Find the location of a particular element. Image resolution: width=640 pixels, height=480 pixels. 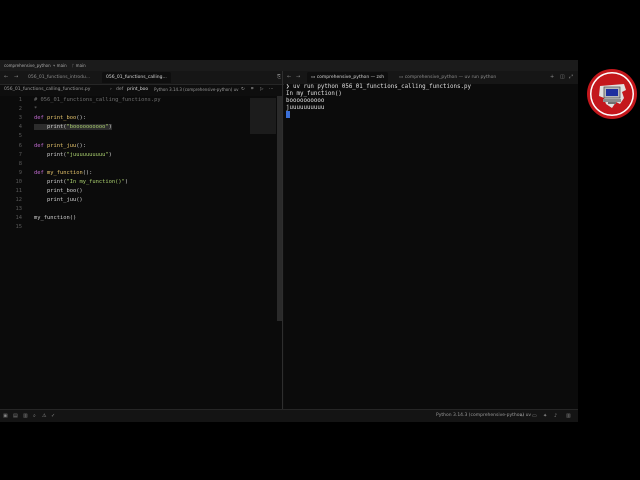

line-number: 8 is located at coordinates (20, 163).